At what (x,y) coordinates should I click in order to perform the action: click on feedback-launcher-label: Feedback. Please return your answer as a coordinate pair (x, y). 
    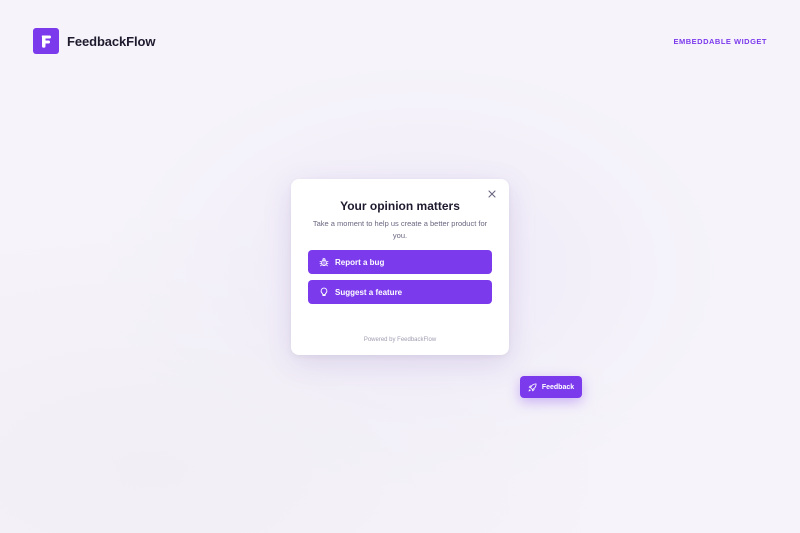
    Looking at the image, I should click on (558, 387).